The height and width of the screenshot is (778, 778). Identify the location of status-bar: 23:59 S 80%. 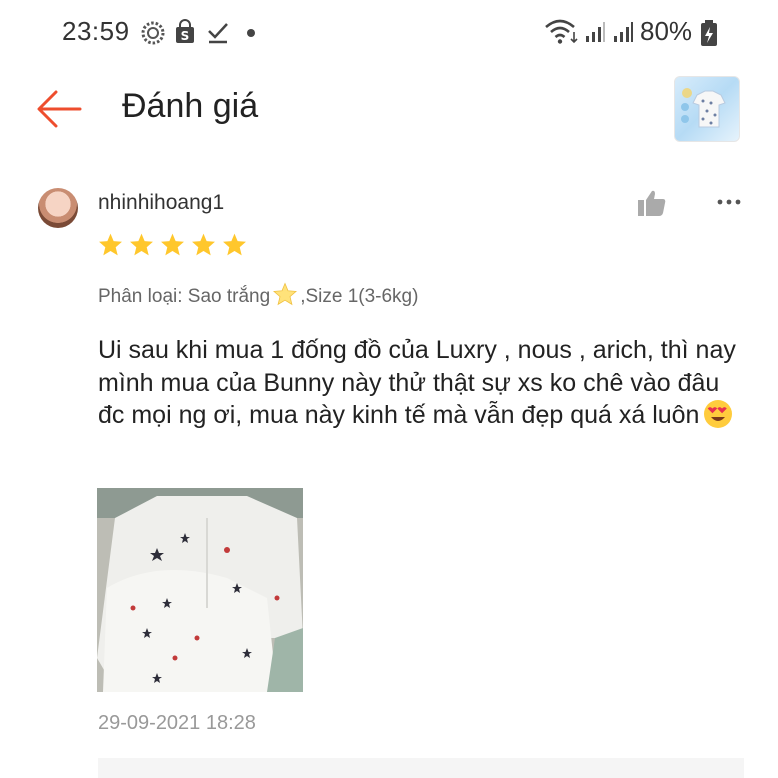
(389, 32).